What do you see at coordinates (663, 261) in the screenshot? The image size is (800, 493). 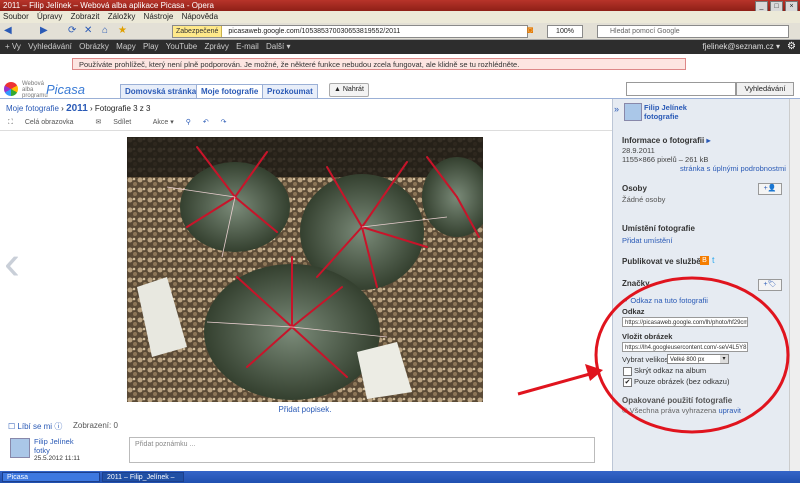 I see `publish-heading: Publikovat ve službě:` at bounding box center [663, 261].